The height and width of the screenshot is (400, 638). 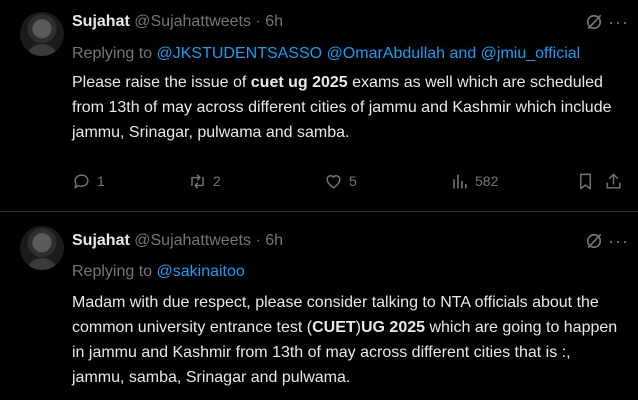 I want to click on repost-count: 2, so click(x=217, y=181).